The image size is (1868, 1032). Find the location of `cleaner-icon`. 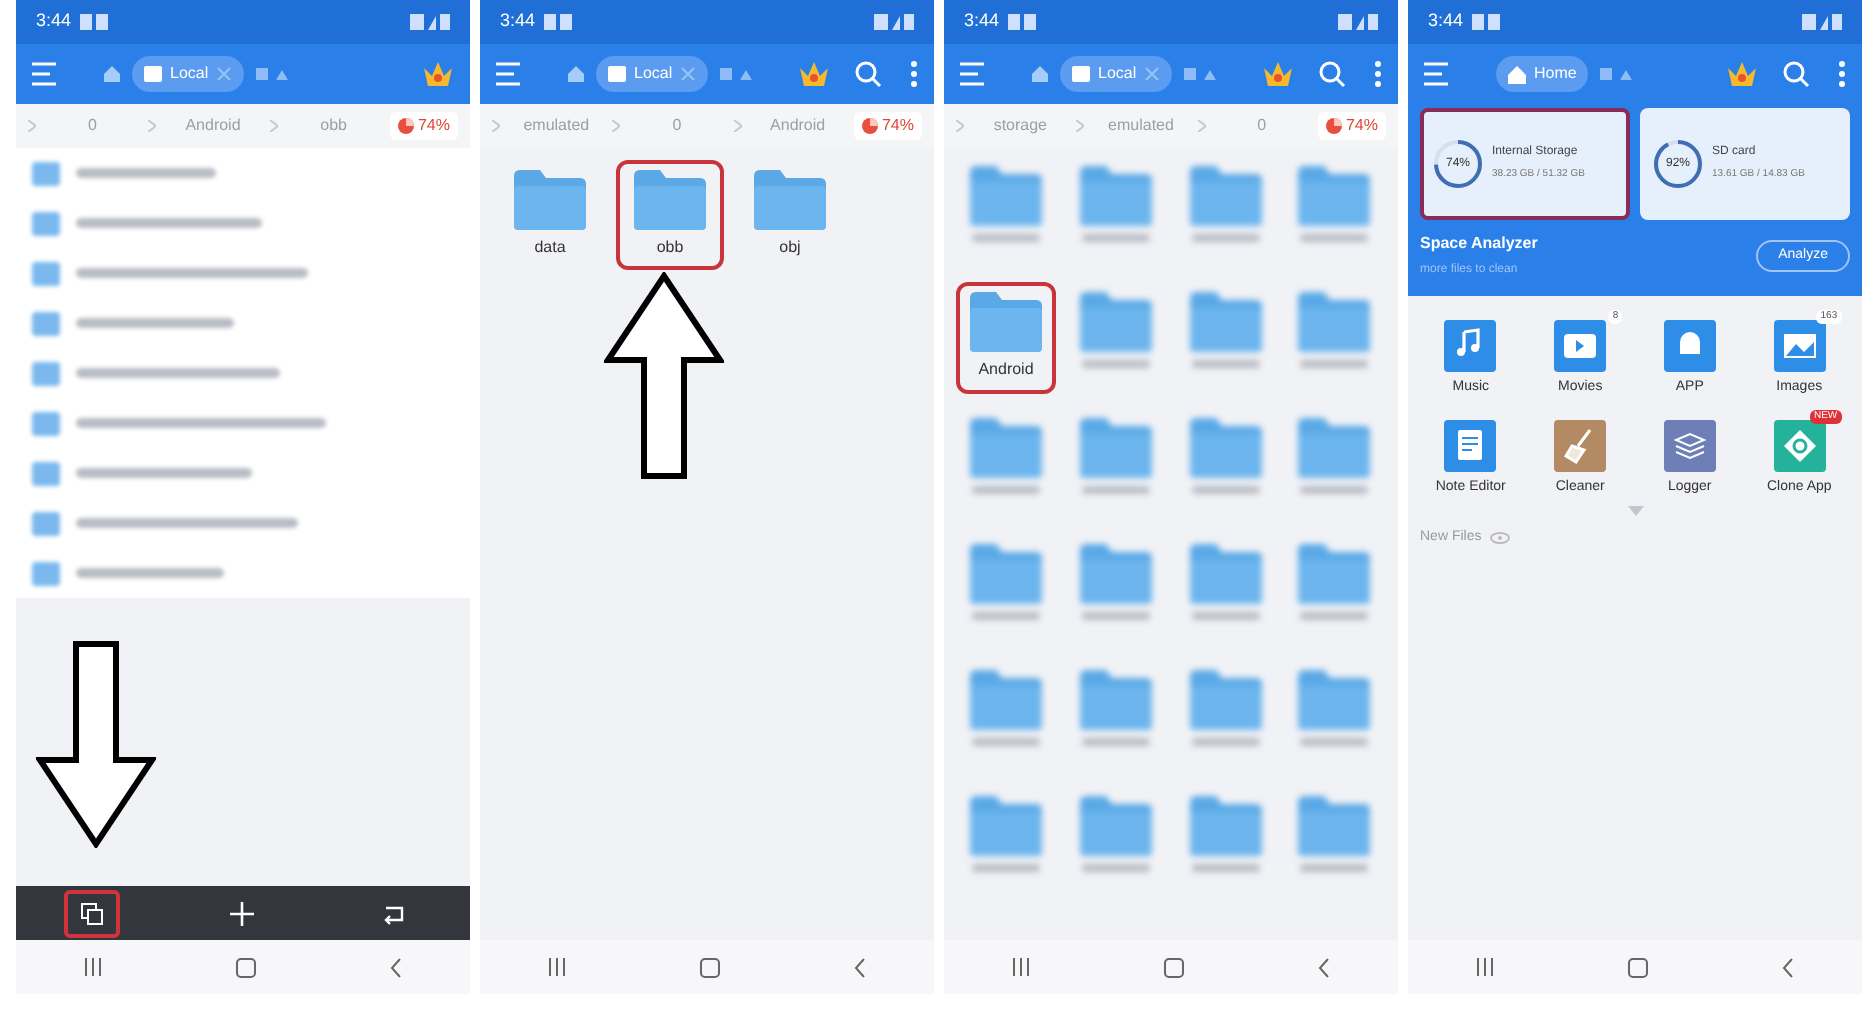

cleaner-icon is located at coordinates (1580, 445).